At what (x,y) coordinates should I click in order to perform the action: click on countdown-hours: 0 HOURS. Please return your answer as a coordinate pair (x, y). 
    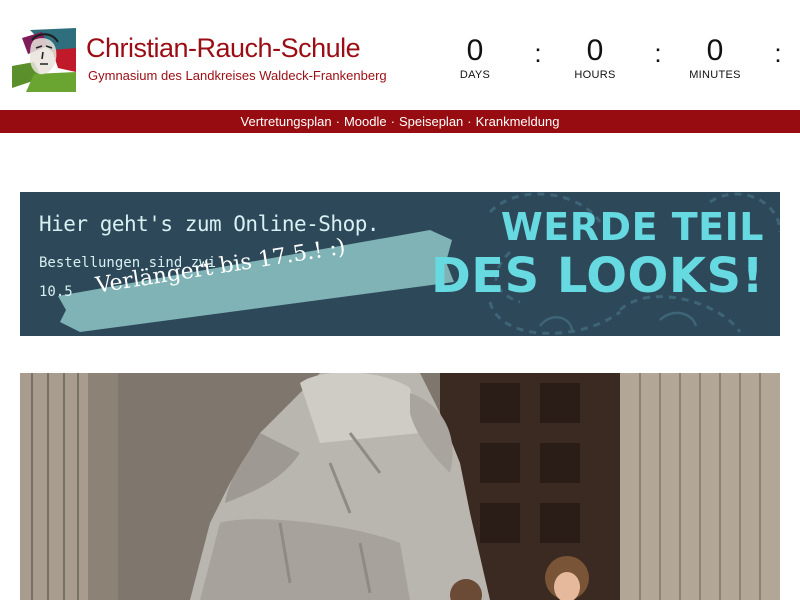
    Looking at the image, I should click on (595, 58).